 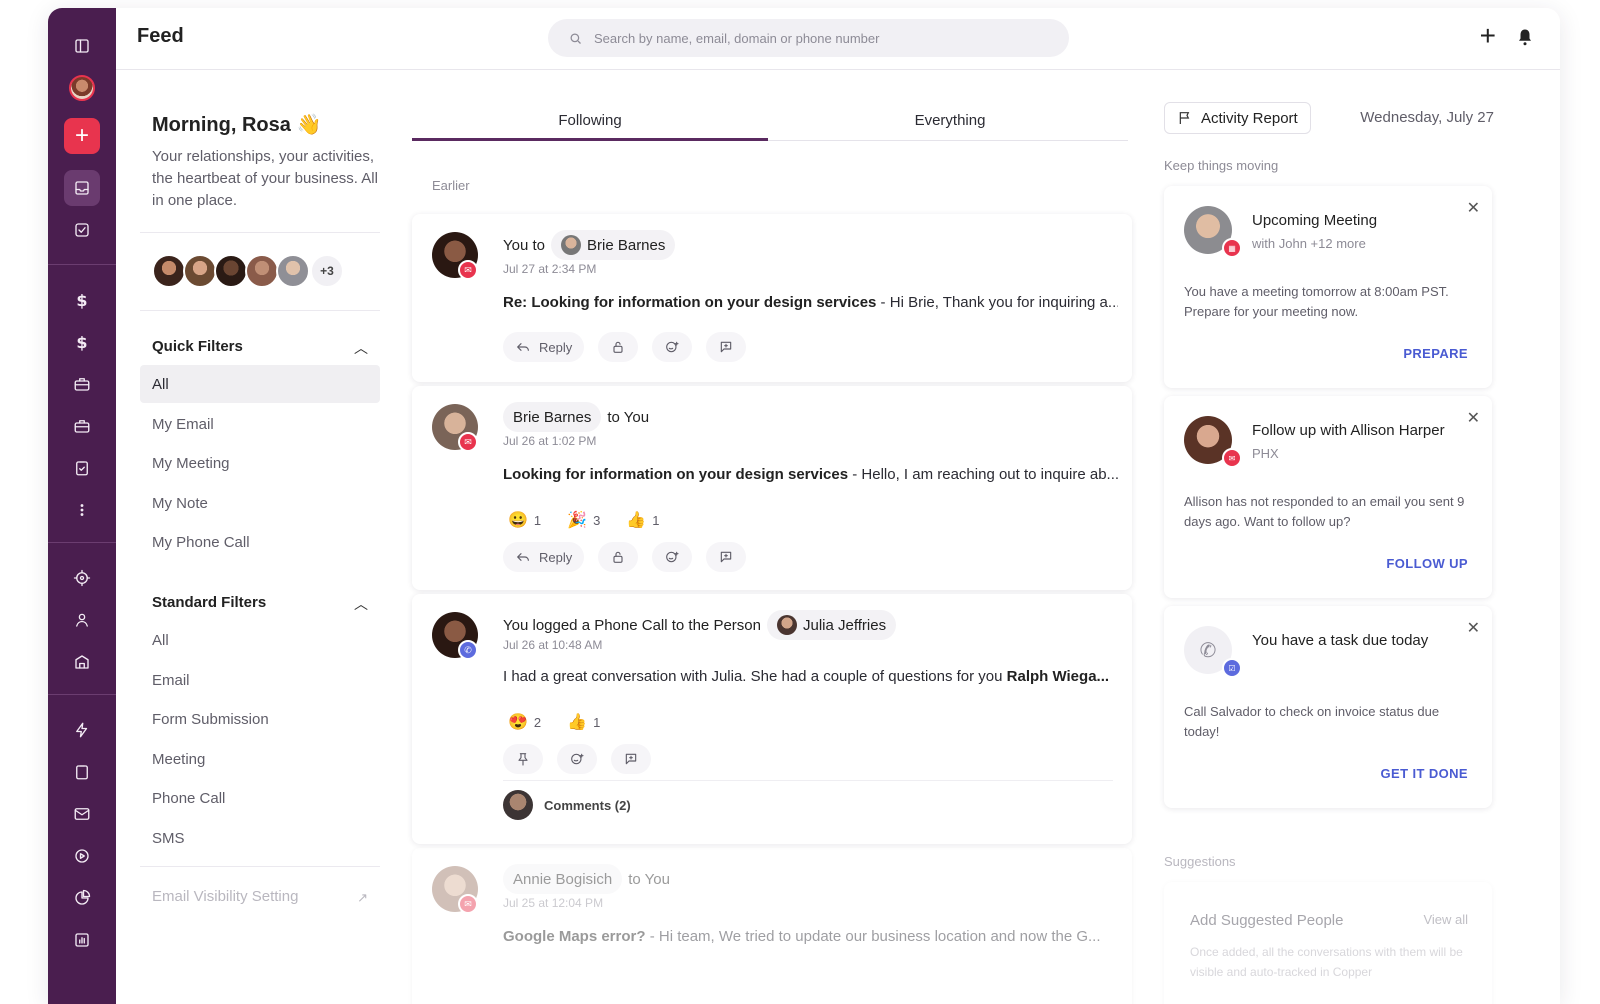 I want to click on lightning-icon, so click(x=82, y=730).